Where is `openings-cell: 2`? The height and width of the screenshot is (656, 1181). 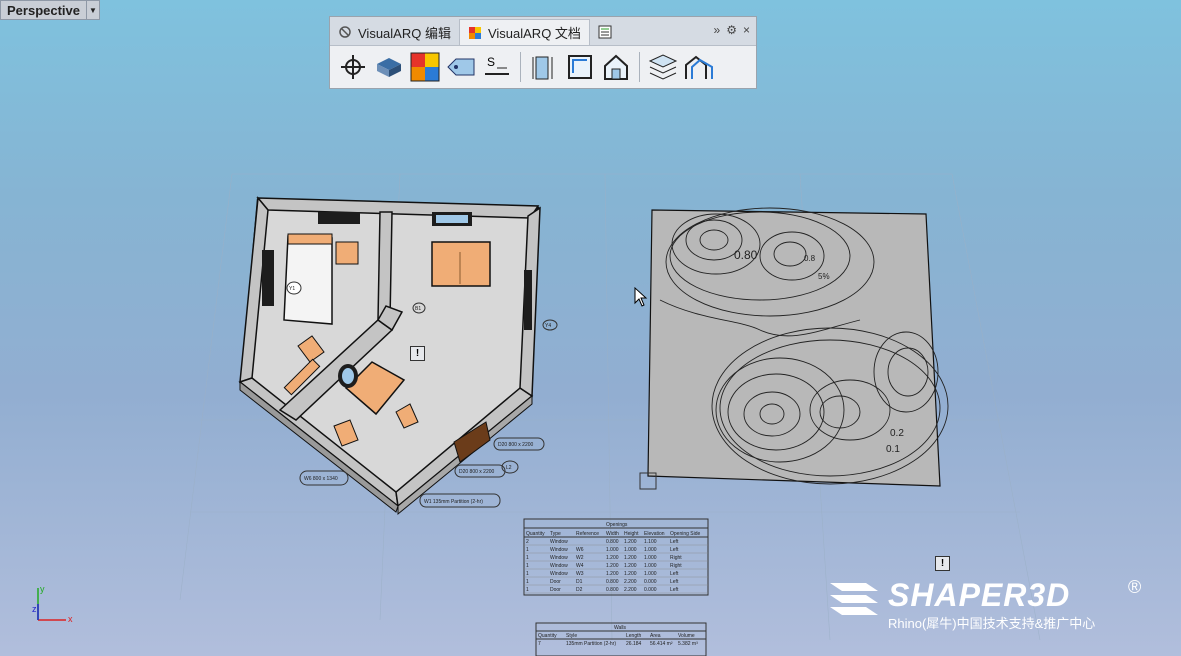 openings-cell: 2 is located at coordinates (527, 542).